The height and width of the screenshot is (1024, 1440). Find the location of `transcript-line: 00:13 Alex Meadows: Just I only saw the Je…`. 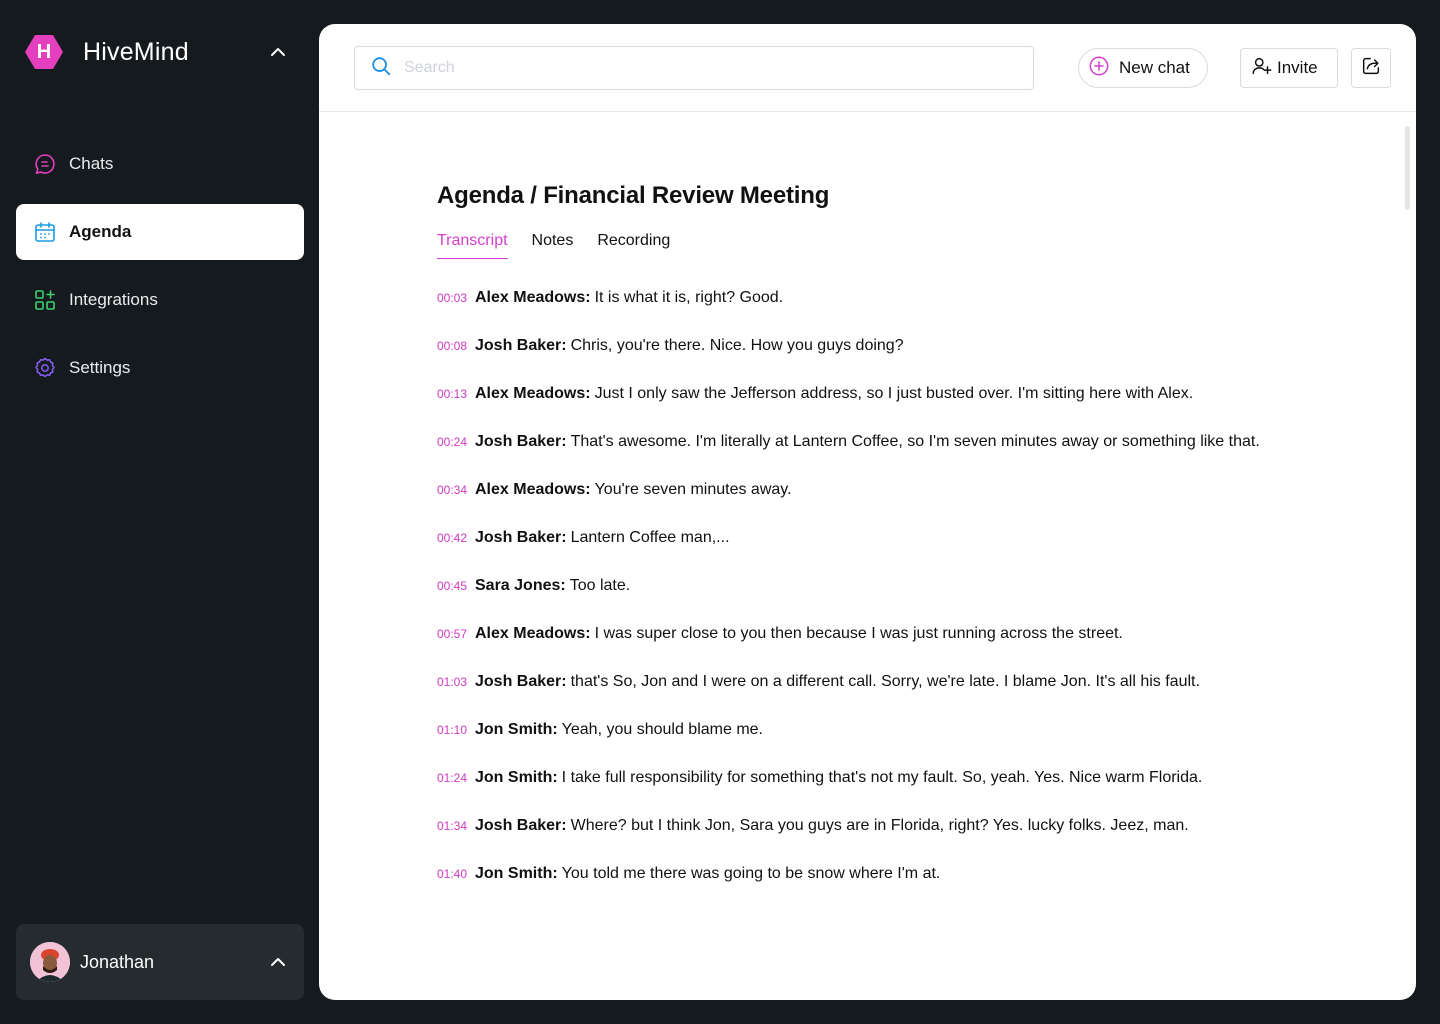

transcript-line: 00:13 Alex Meadows: Just I only saw the Je… is located at coordinates (887, 409).